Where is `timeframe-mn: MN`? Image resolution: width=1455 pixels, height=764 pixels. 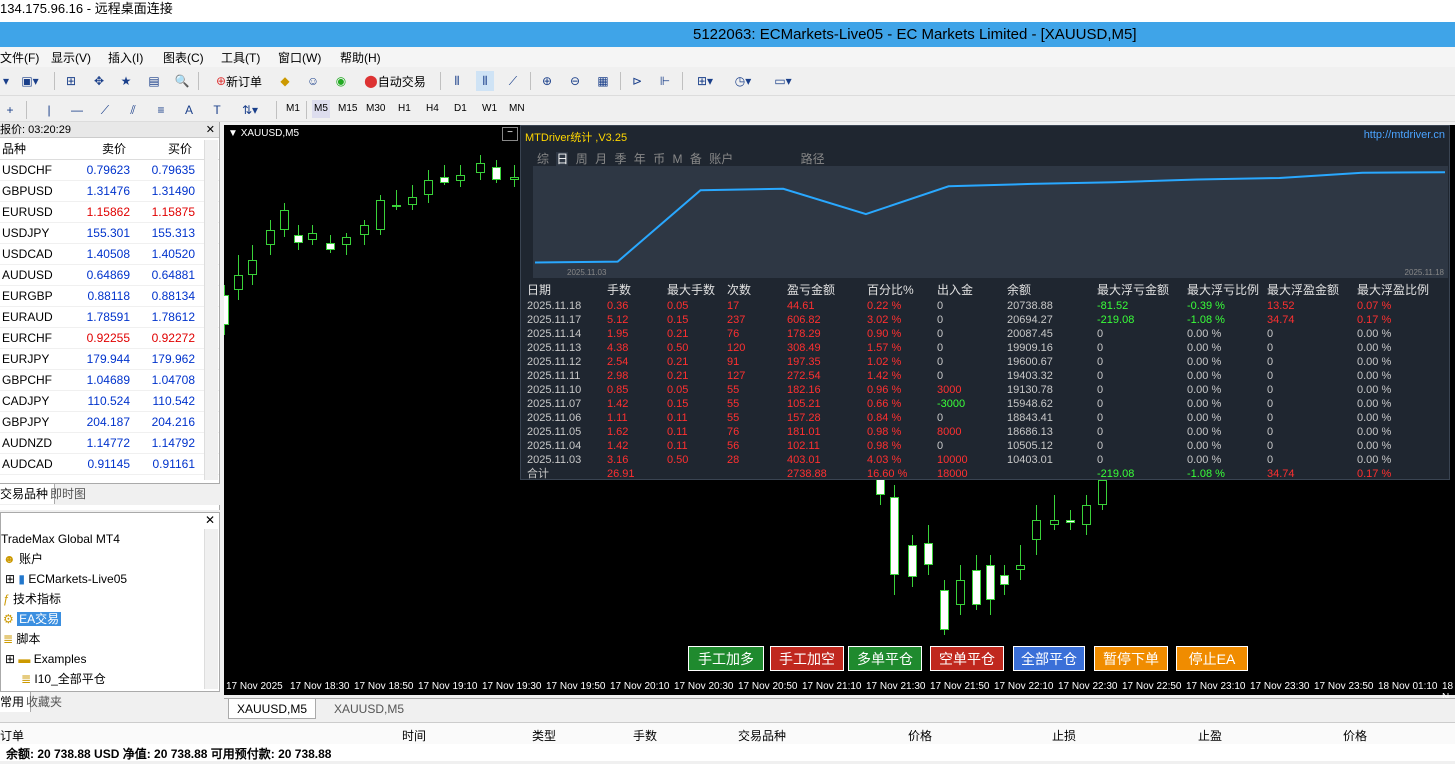
timeframe-mn: MN is located at coordinates (517, 109).